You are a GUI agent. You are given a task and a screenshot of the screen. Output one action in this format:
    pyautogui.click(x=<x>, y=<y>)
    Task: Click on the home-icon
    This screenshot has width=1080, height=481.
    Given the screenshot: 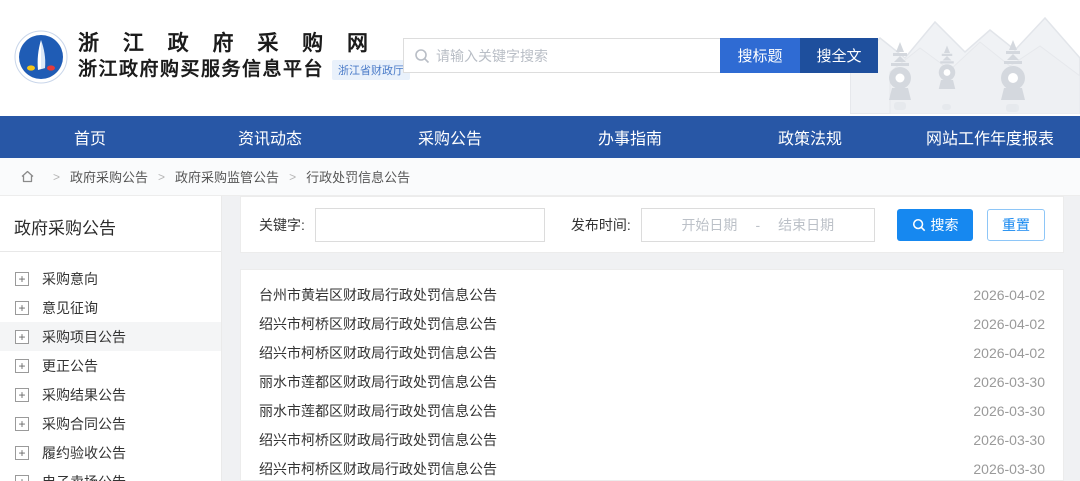 What is the action you would take?
    pyautogui.click(x=27, y=176)
    